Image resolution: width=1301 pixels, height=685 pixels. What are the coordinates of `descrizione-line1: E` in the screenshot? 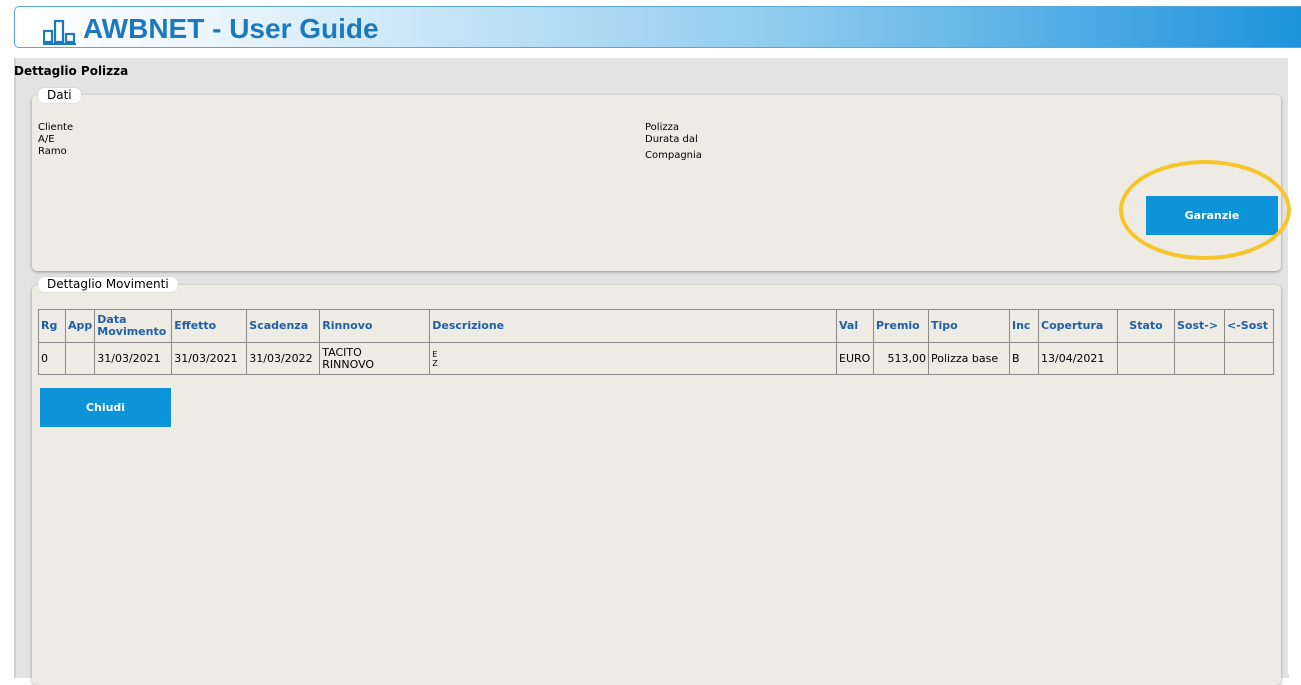 It's located at (435, 354).